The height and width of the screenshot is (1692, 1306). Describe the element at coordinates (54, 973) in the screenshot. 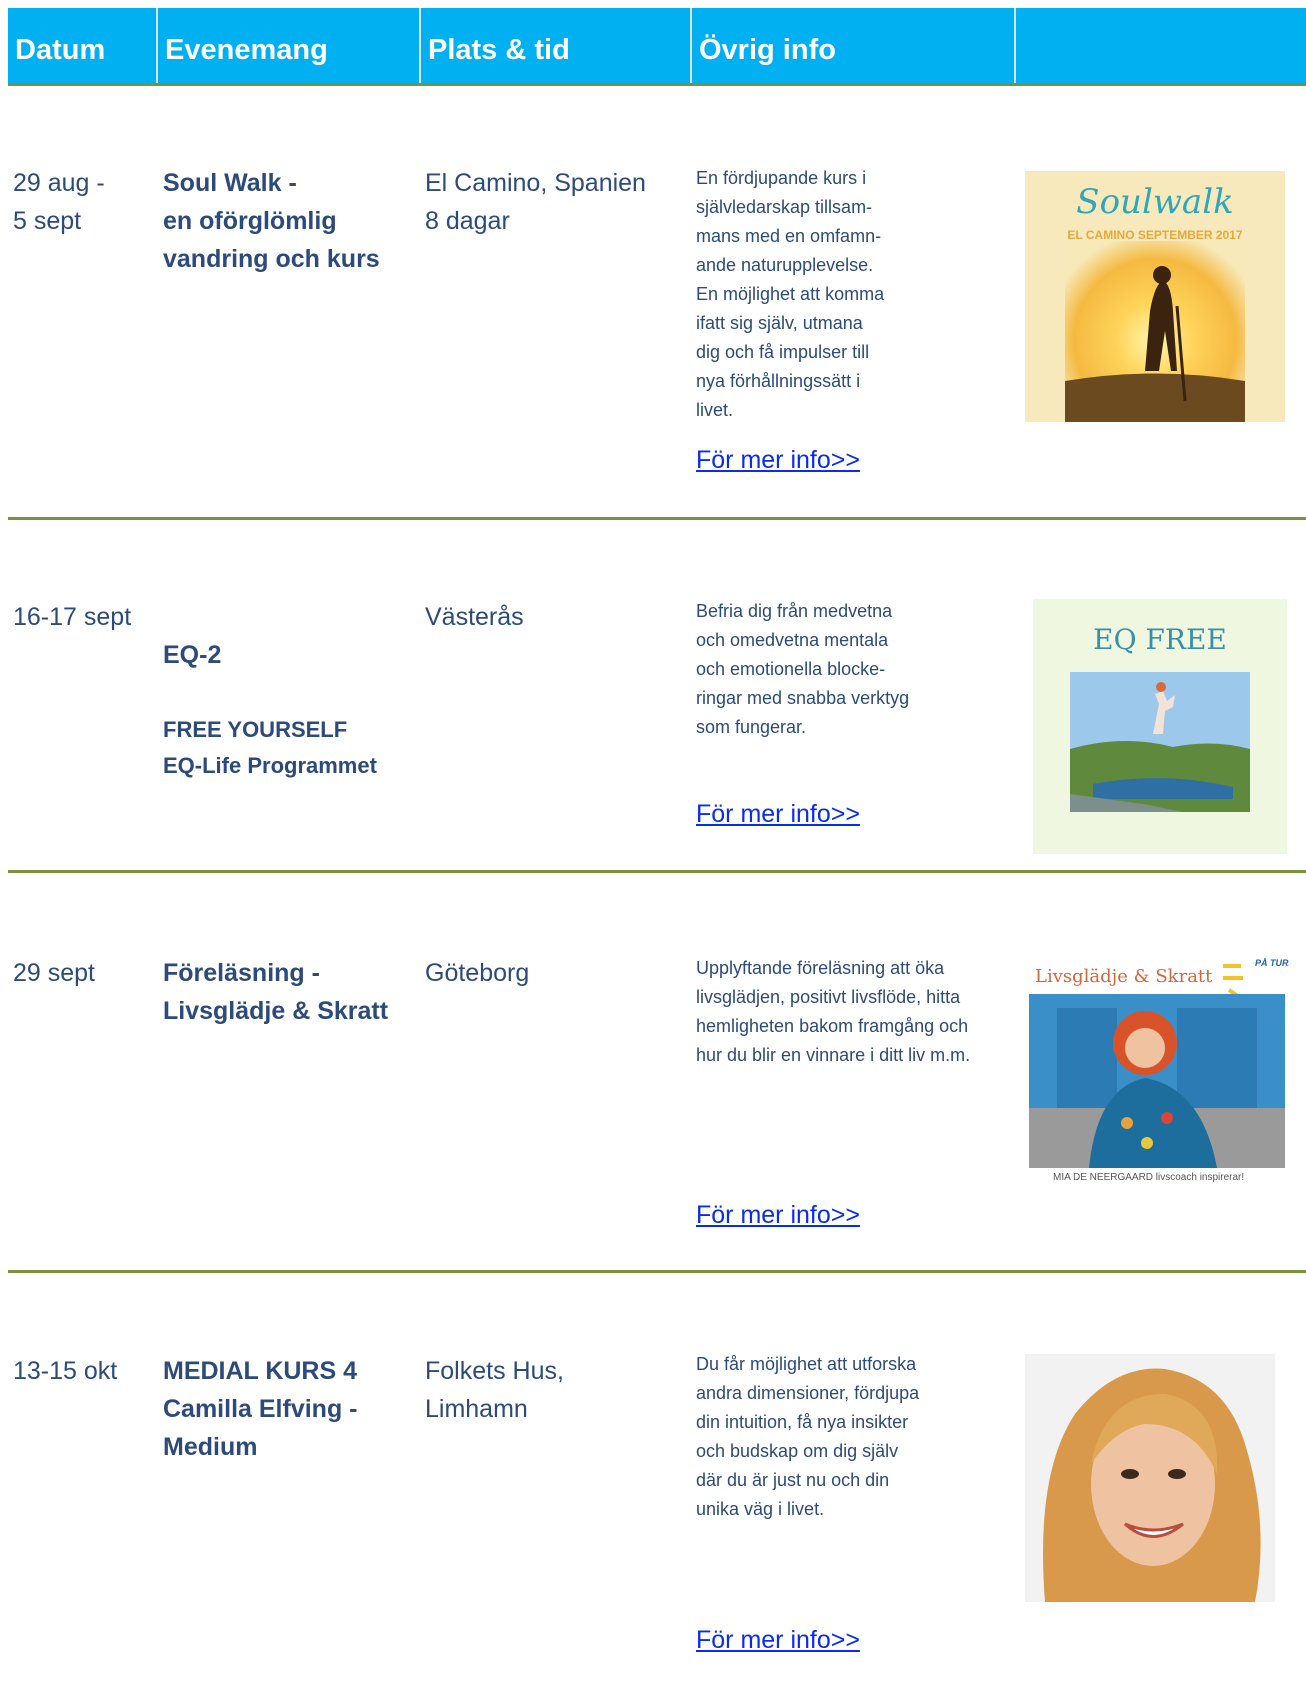

I see `event-date: 29 sept` at that location.